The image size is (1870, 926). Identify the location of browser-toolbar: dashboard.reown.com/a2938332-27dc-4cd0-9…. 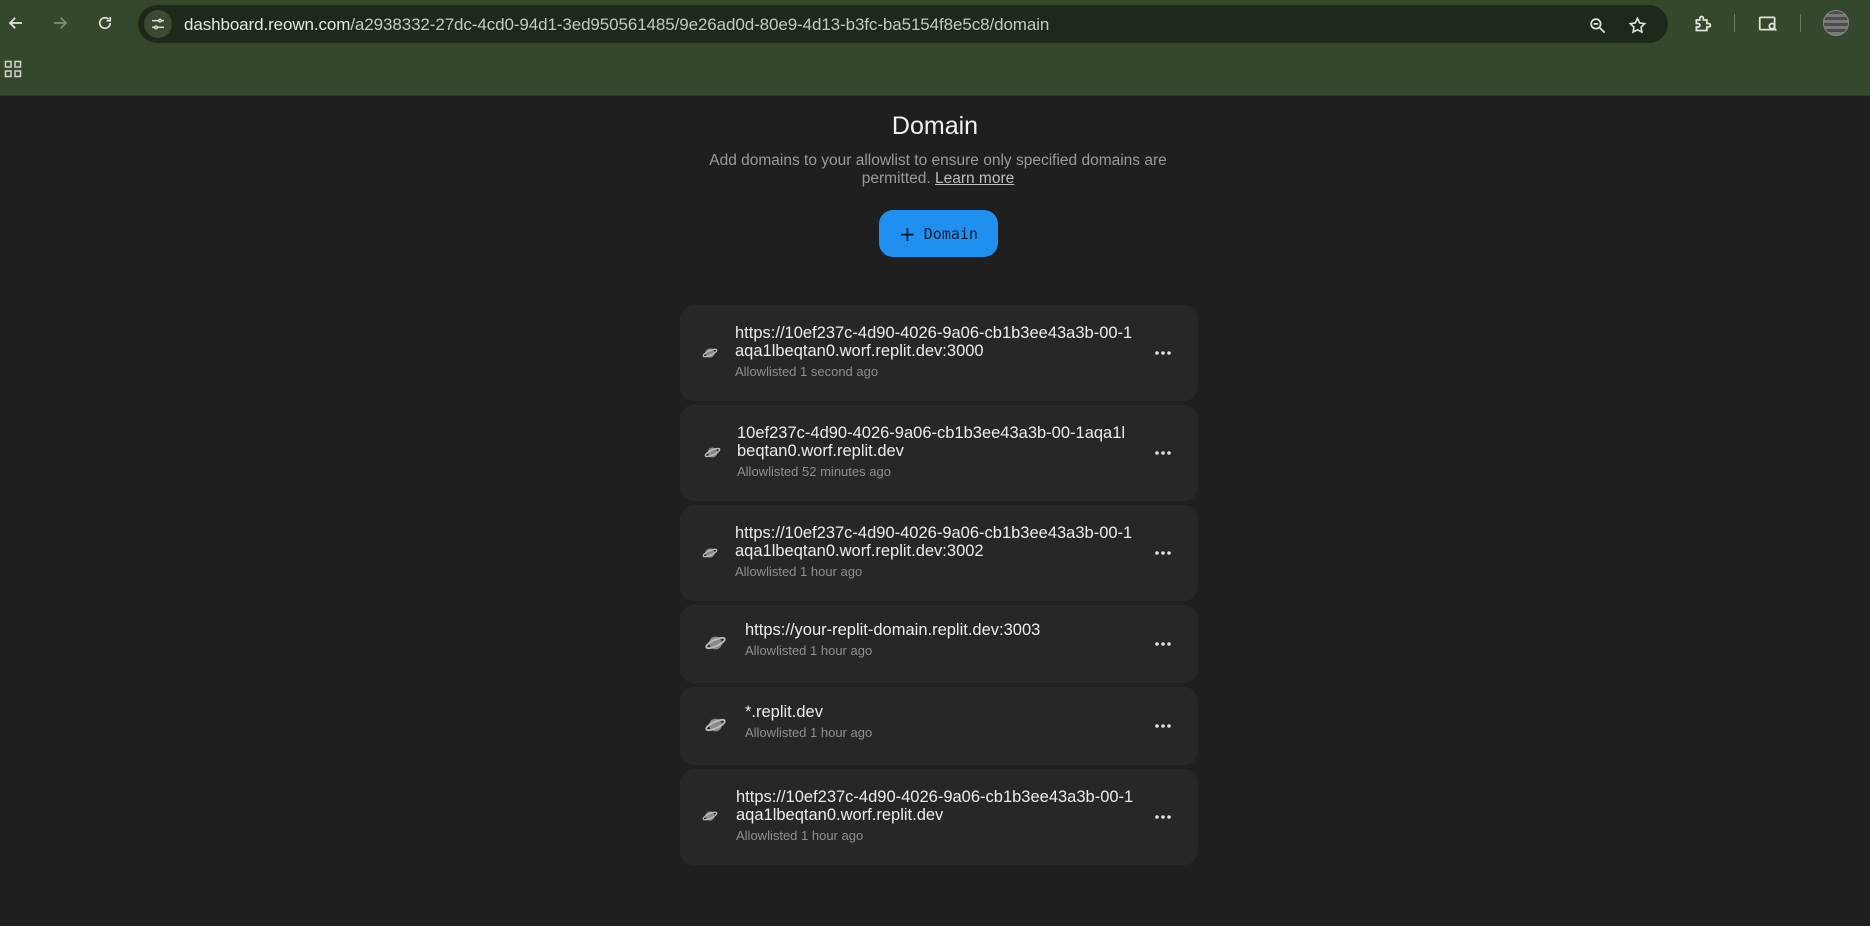
(935, 23).